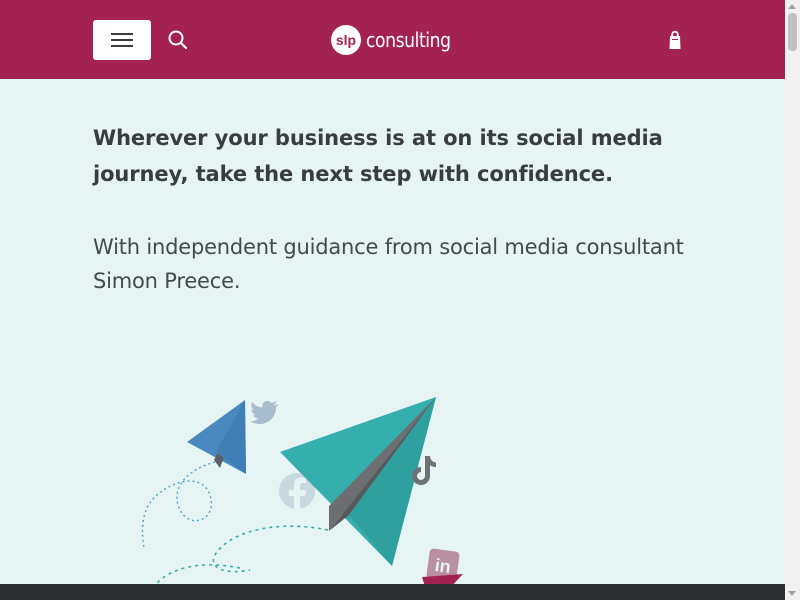  Describe the element at coordinates (270, 549) in the screenshot. I see `large-plane-trail` at that location.